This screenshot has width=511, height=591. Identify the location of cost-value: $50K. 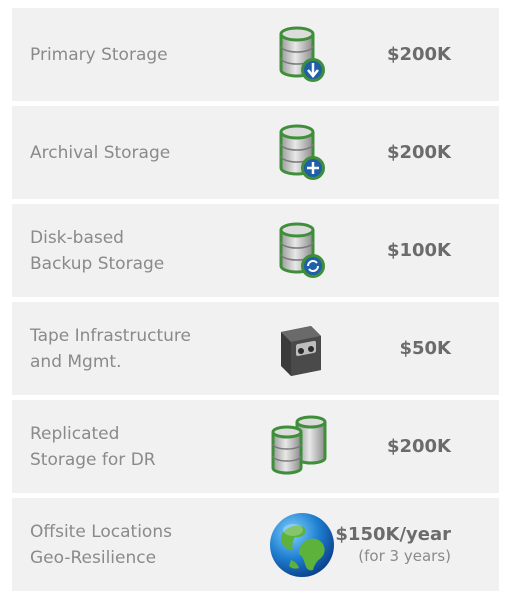
(425, 348).